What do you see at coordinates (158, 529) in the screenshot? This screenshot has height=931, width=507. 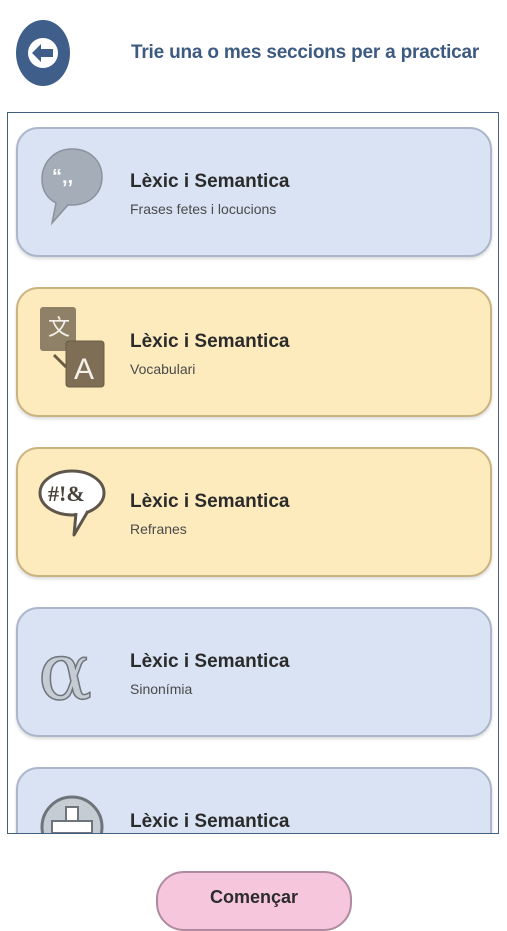 I see `section-subtitle: Refranes` at bounding box center [158, 529].